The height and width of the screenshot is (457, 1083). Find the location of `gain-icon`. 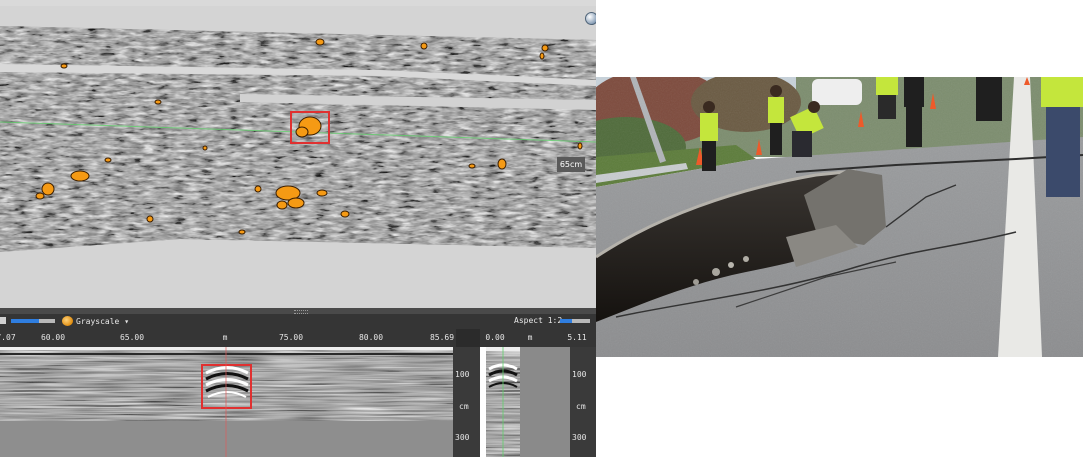

gain-icon is located at coordinates (3, 320).